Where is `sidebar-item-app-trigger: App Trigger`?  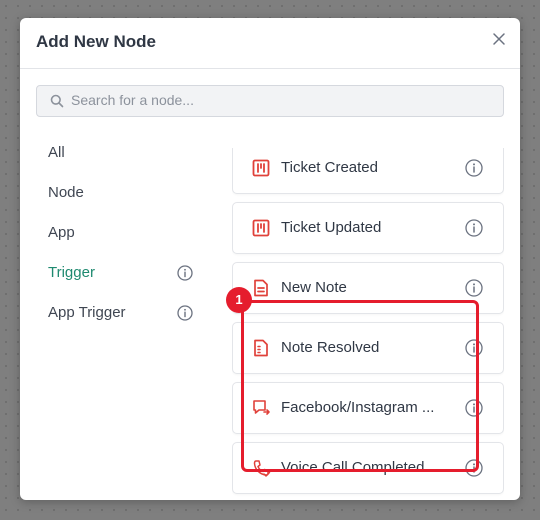
sidebar-item-app-trigger: App Trigger is located at coordinates (123, 314).